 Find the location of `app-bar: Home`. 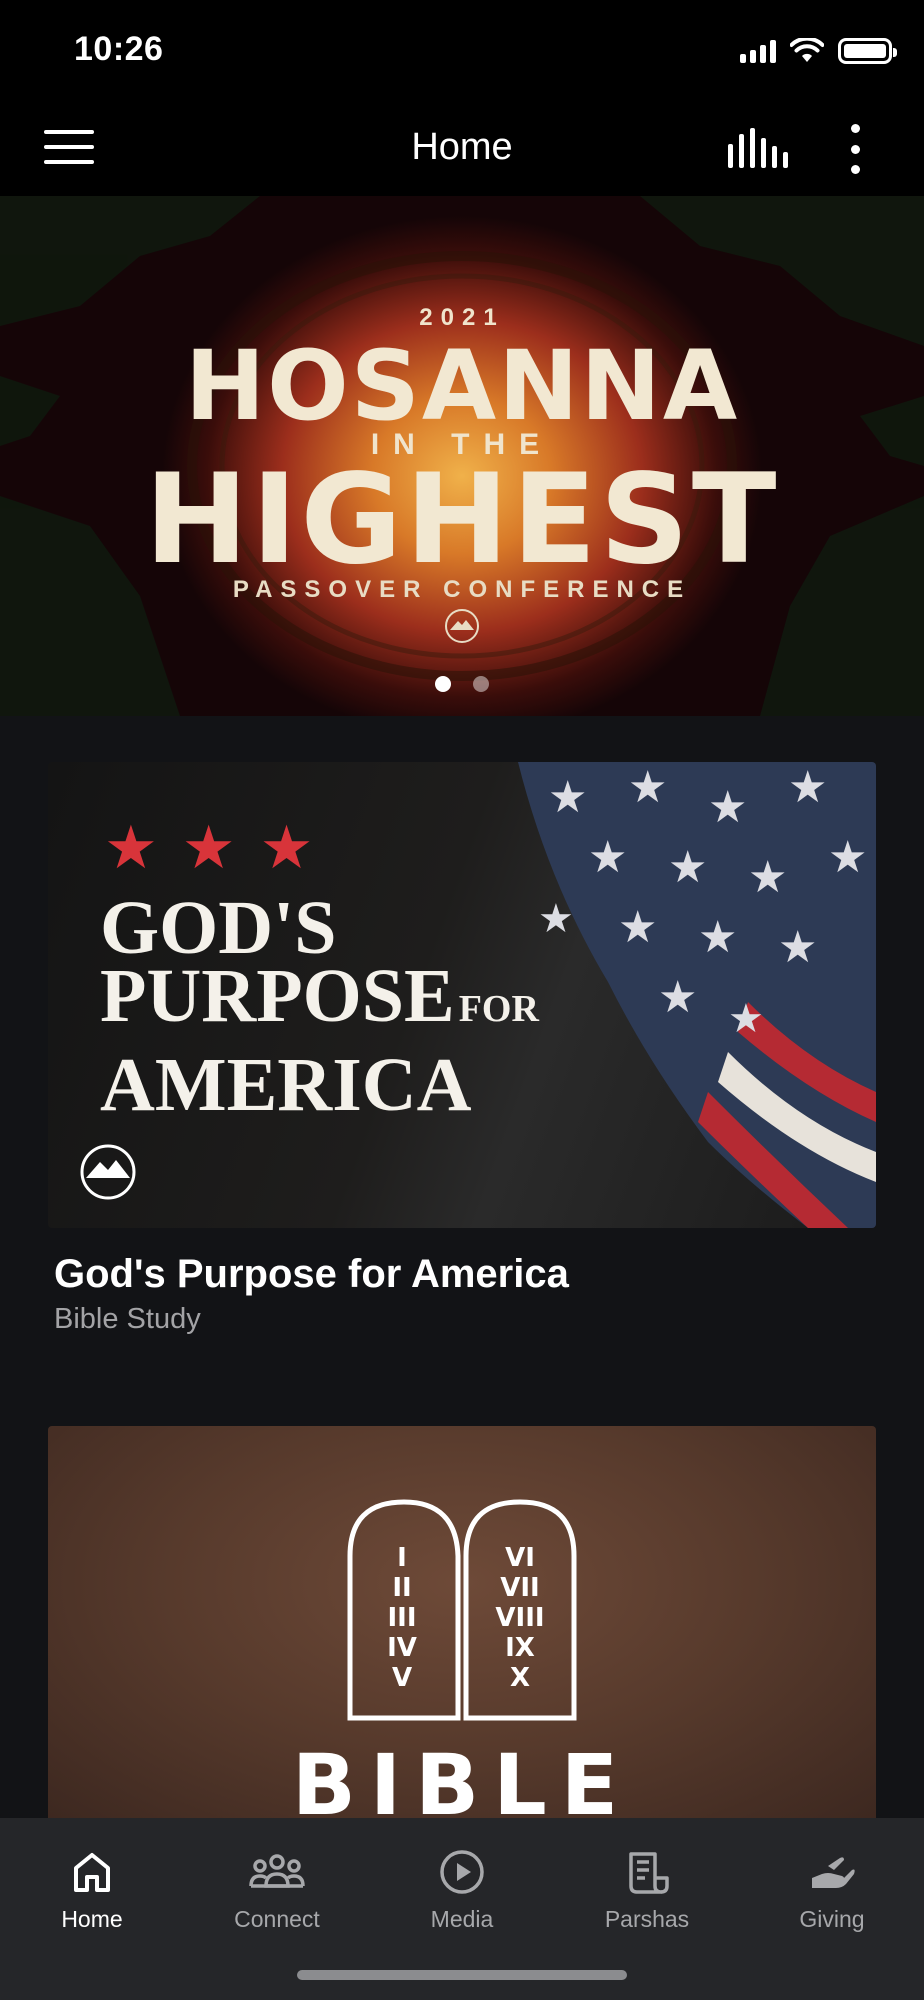

app-bar: Home is located at coordinates (462, 148).